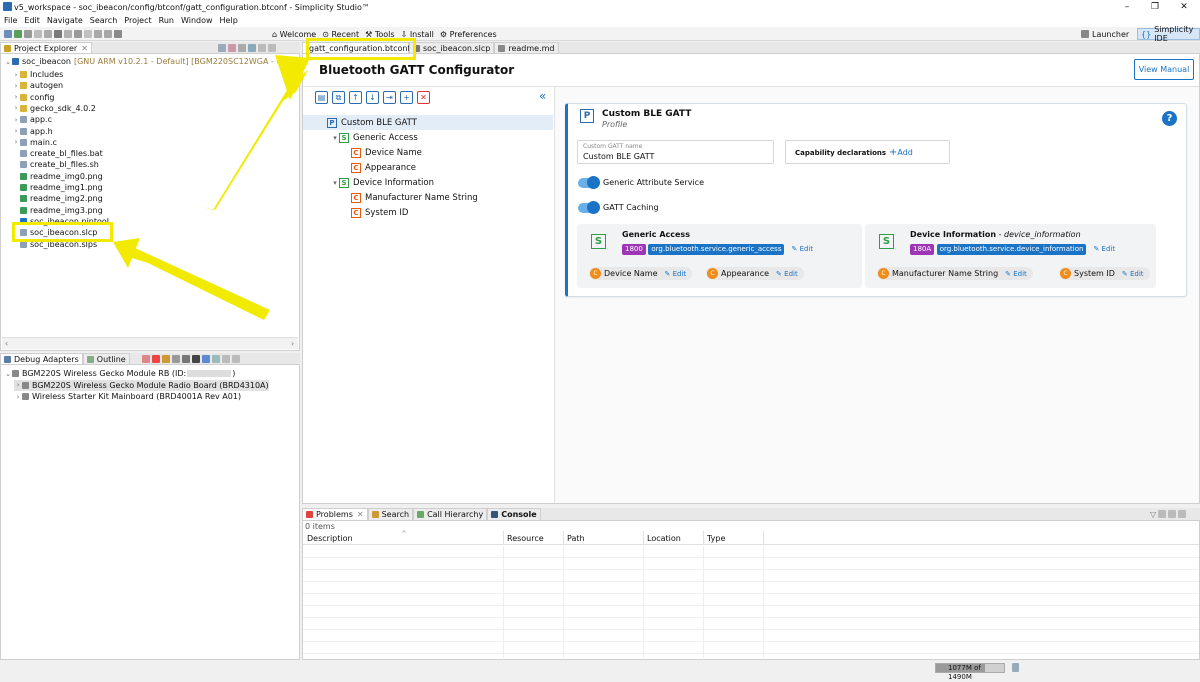 The height and width of the screenshot is (682, 1200). I want to click on filter-icon: ▽, so click(1153, 514).